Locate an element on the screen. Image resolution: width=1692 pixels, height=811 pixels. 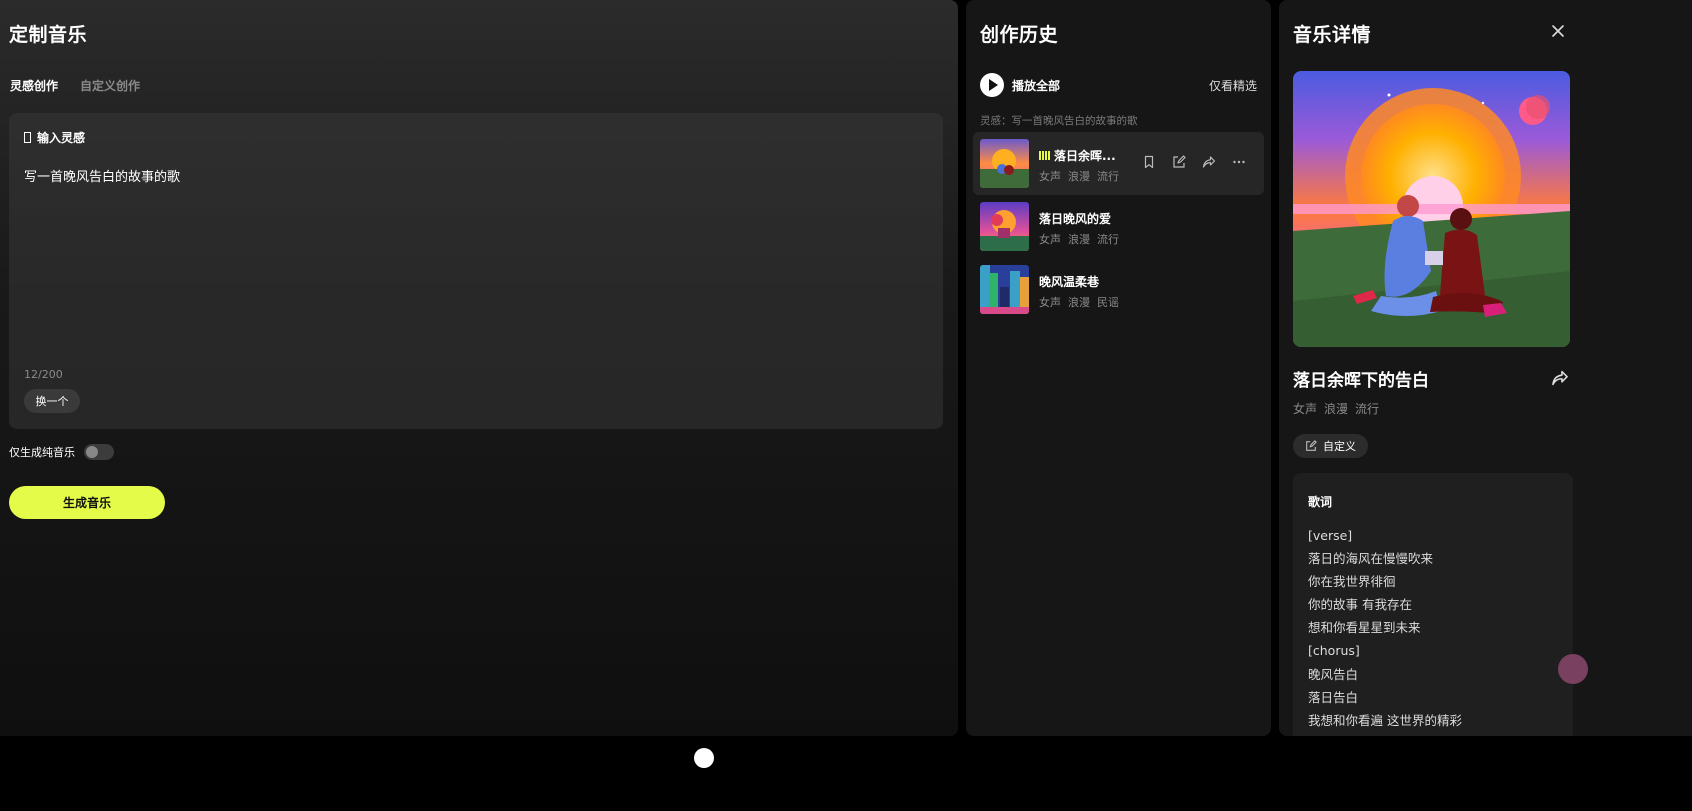
input-label: 输入灵感 is located at coordinates (54, 137).